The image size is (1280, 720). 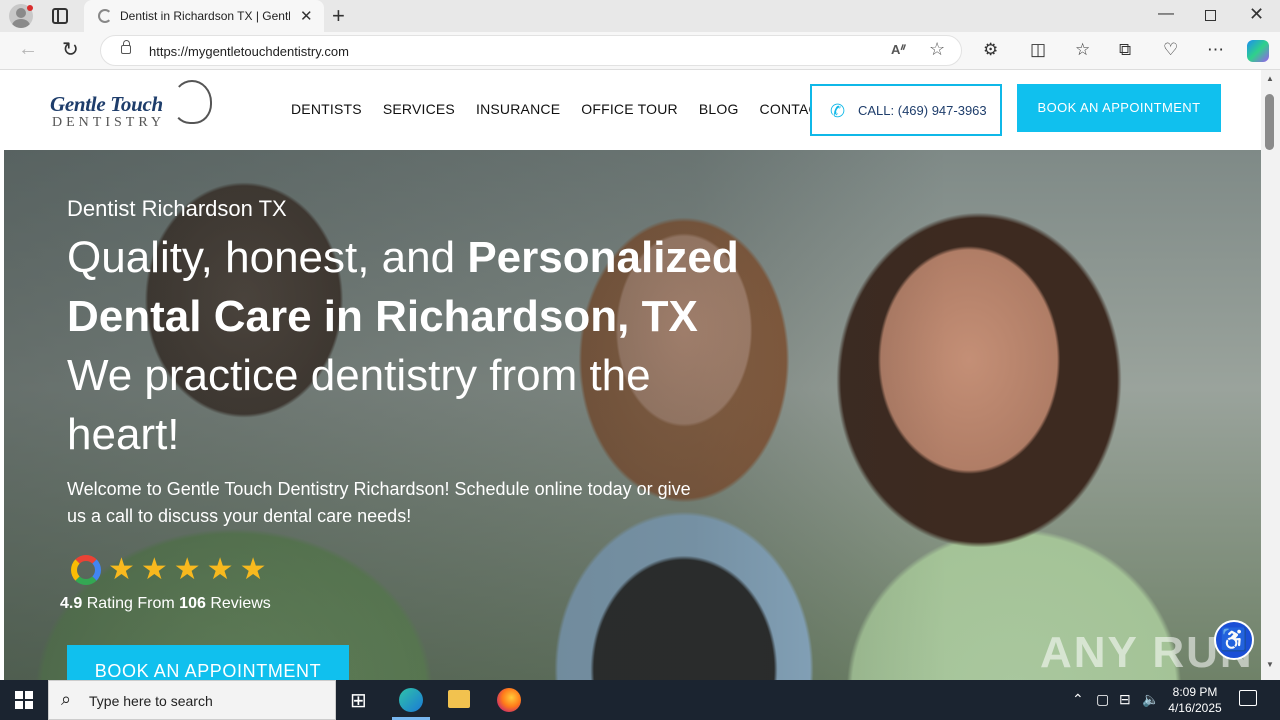 I want to click on google-icon, so click(x=86, y=570).